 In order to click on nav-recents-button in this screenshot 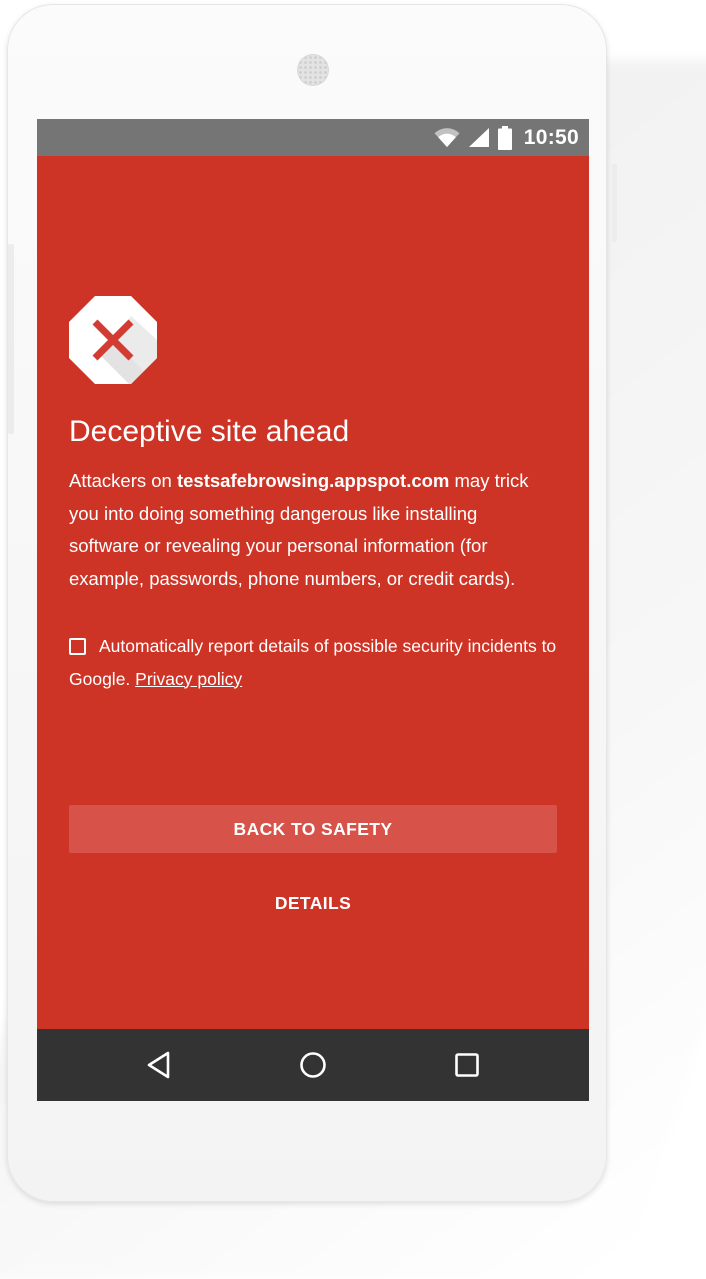, I will do `click(467, 1065)`.